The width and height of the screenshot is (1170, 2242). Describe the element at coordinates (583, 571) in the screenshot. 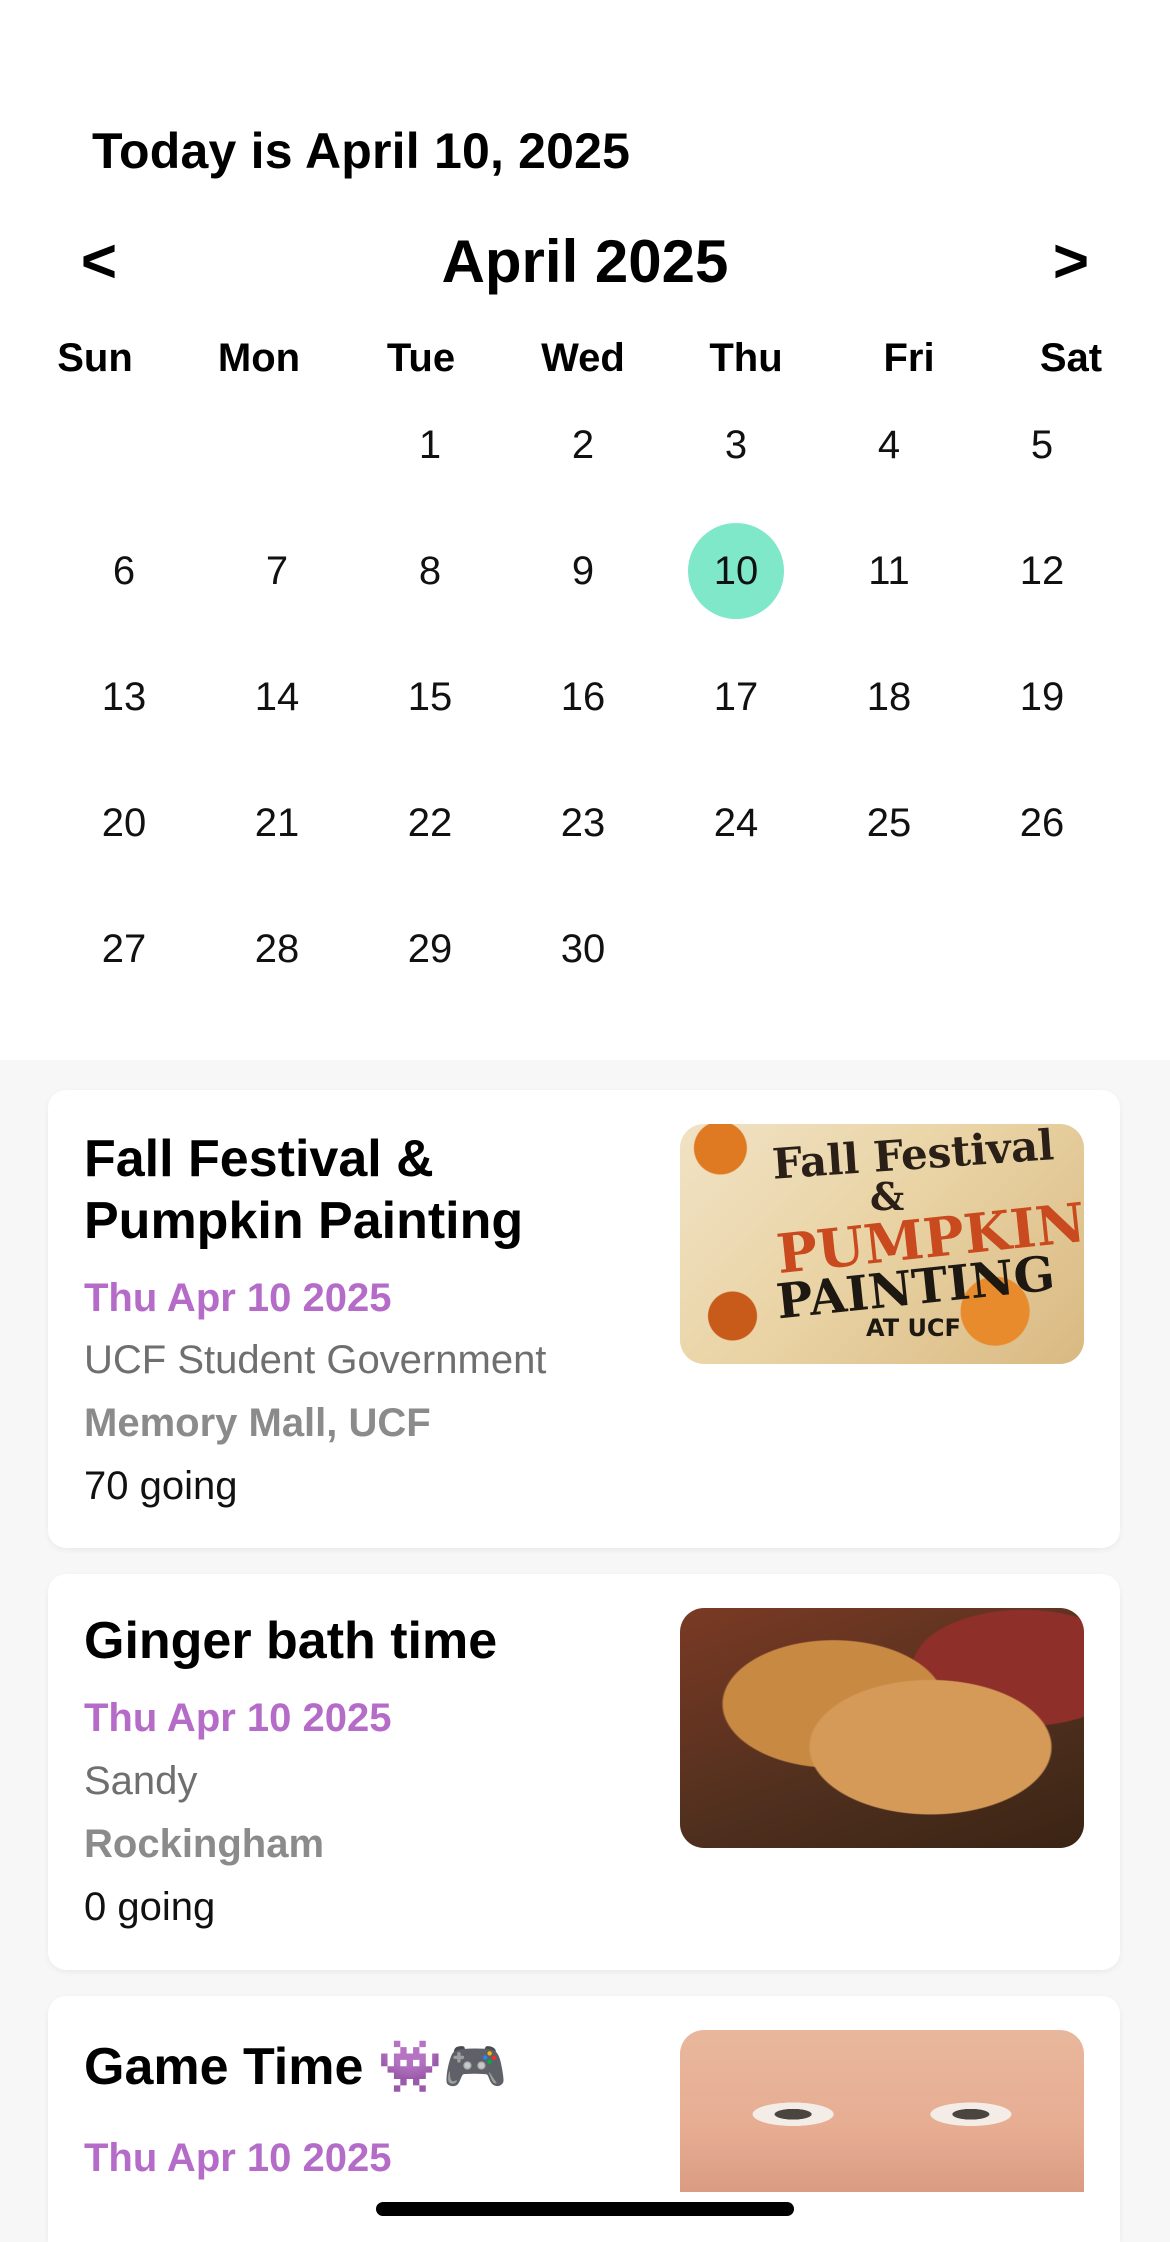

I see `calendar-day: 9` at that location.